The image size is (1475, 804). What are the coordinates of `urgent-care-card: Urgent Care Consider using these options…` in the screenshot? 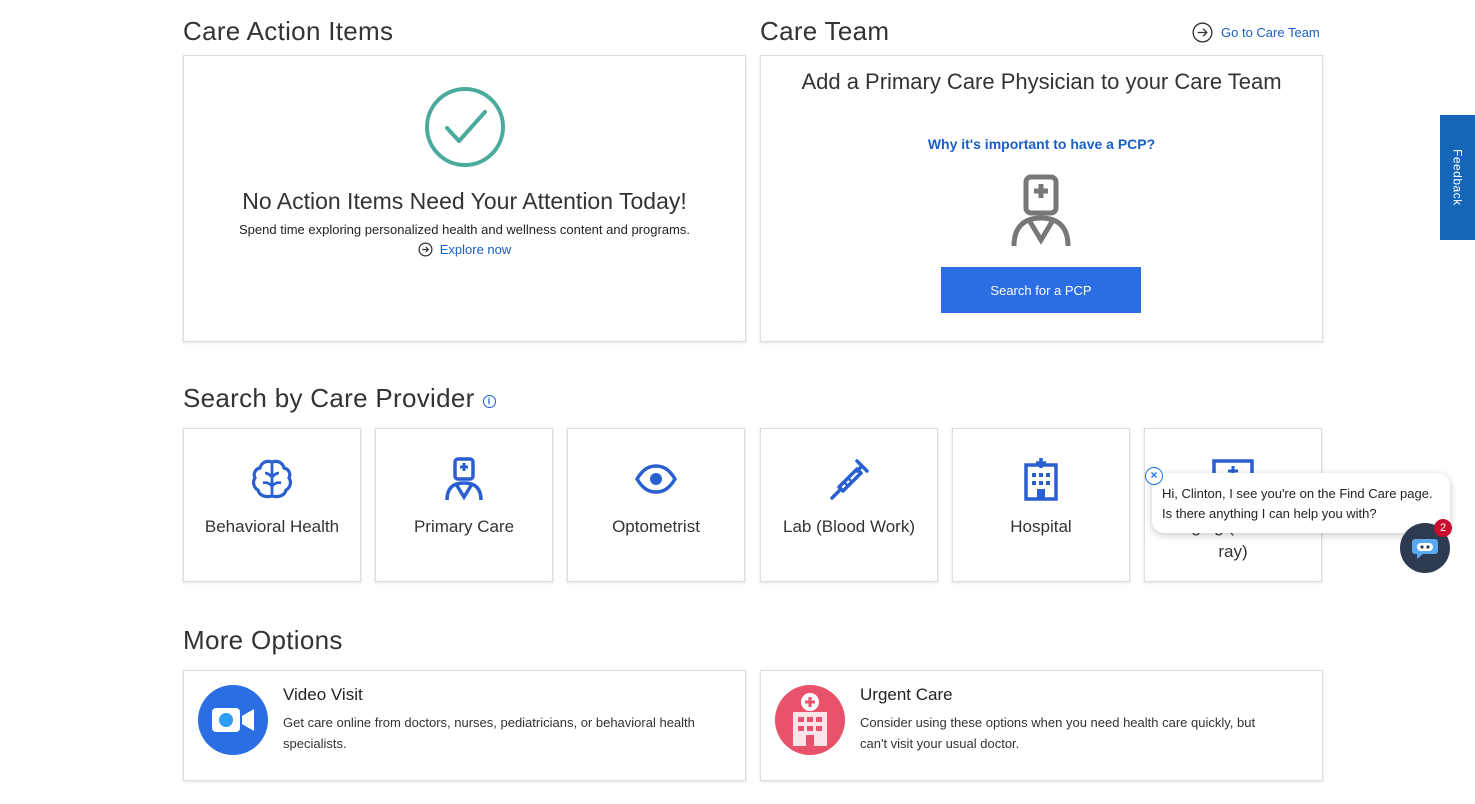 It's located at (1041, 725).